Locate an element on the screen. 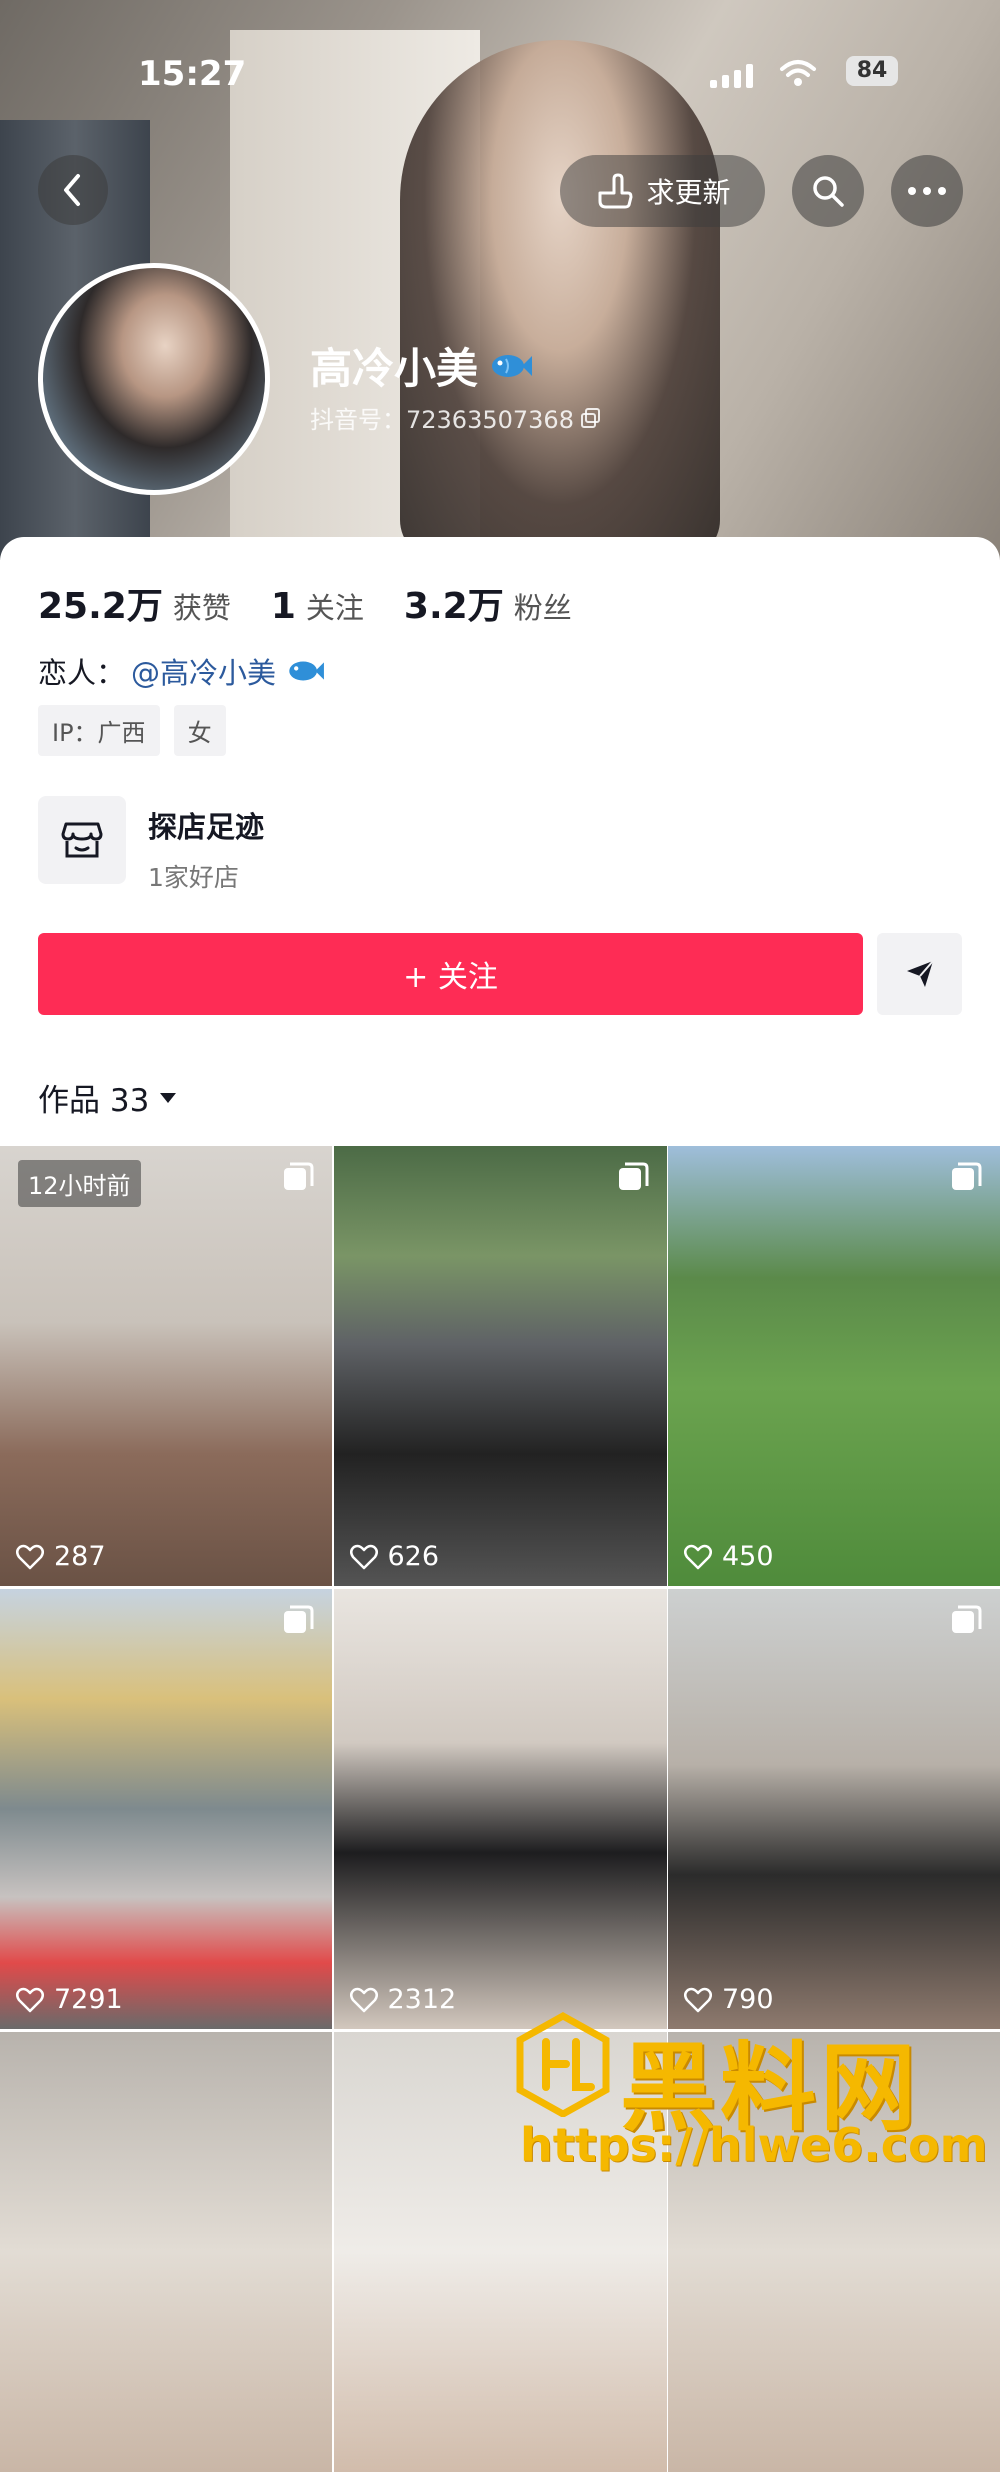 The height and width of the screenshot is (2472, 1000). works-tab: 作品 33 is located at coordinates (107, 1097).